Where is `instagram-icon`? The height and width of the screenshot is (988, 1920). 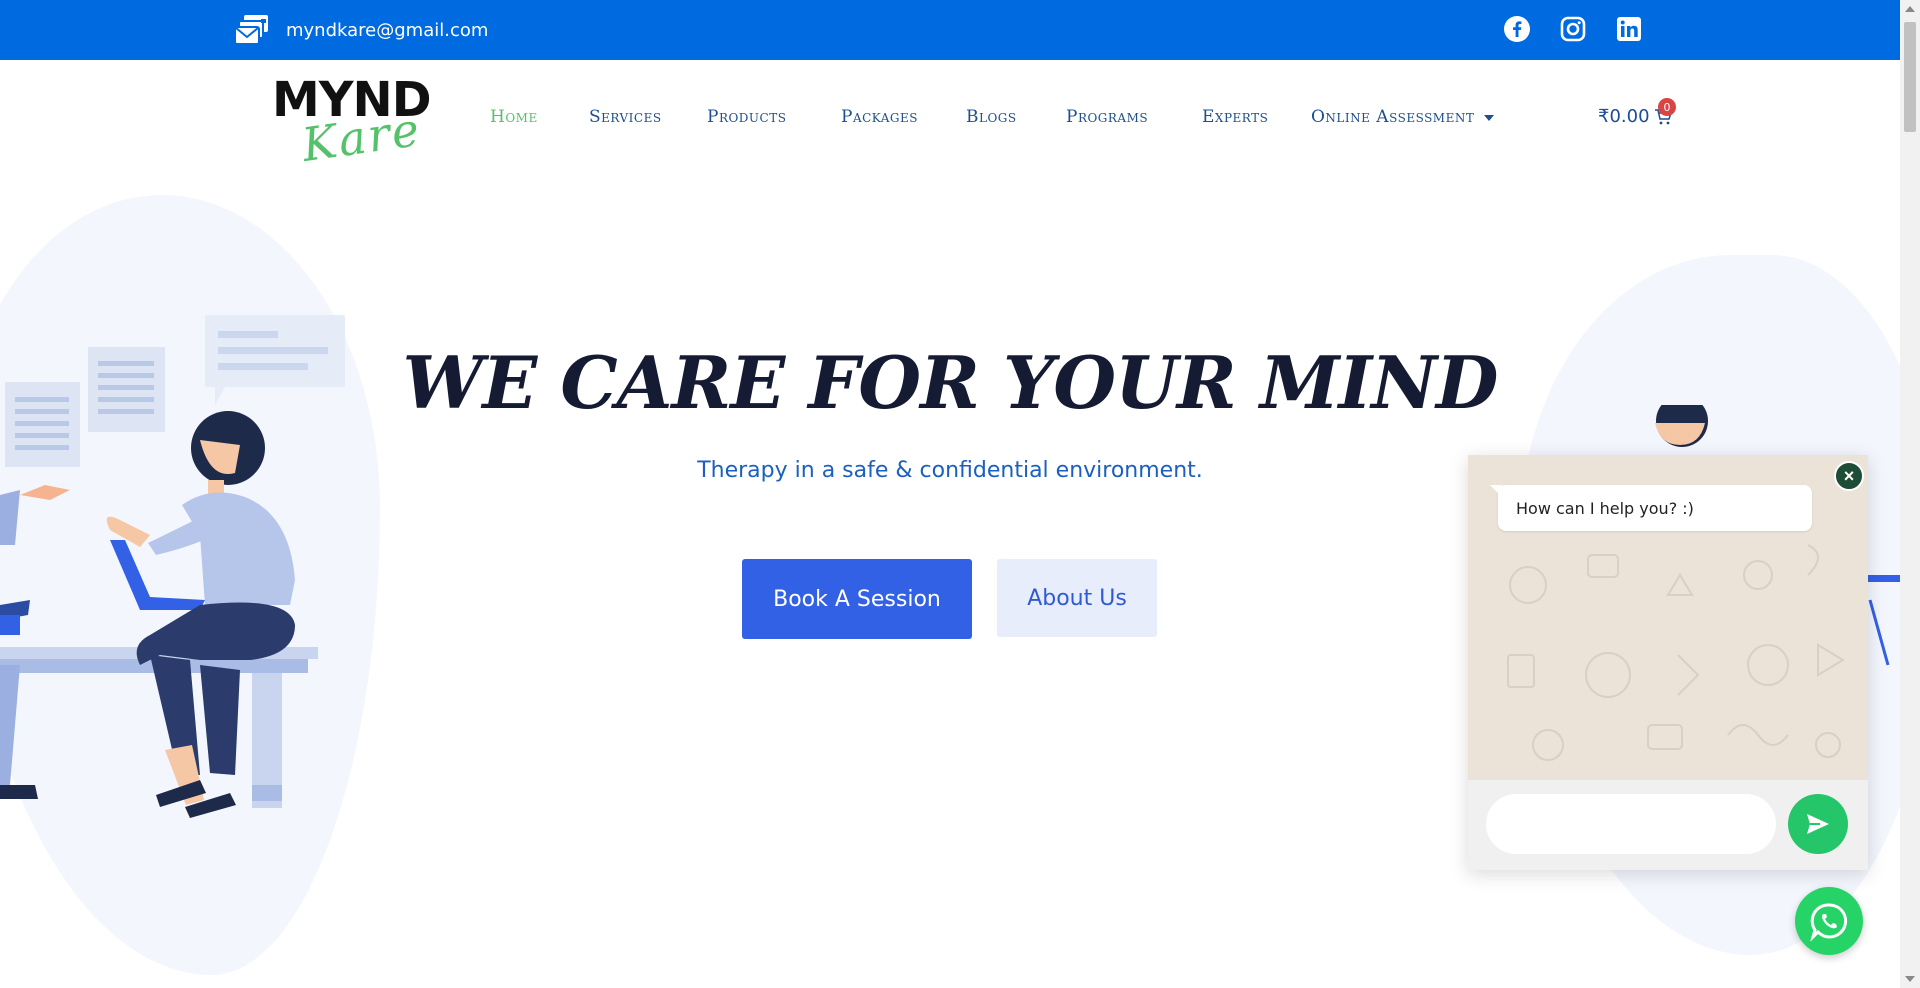 instagram-icon is located at coordinates (1573, 29).